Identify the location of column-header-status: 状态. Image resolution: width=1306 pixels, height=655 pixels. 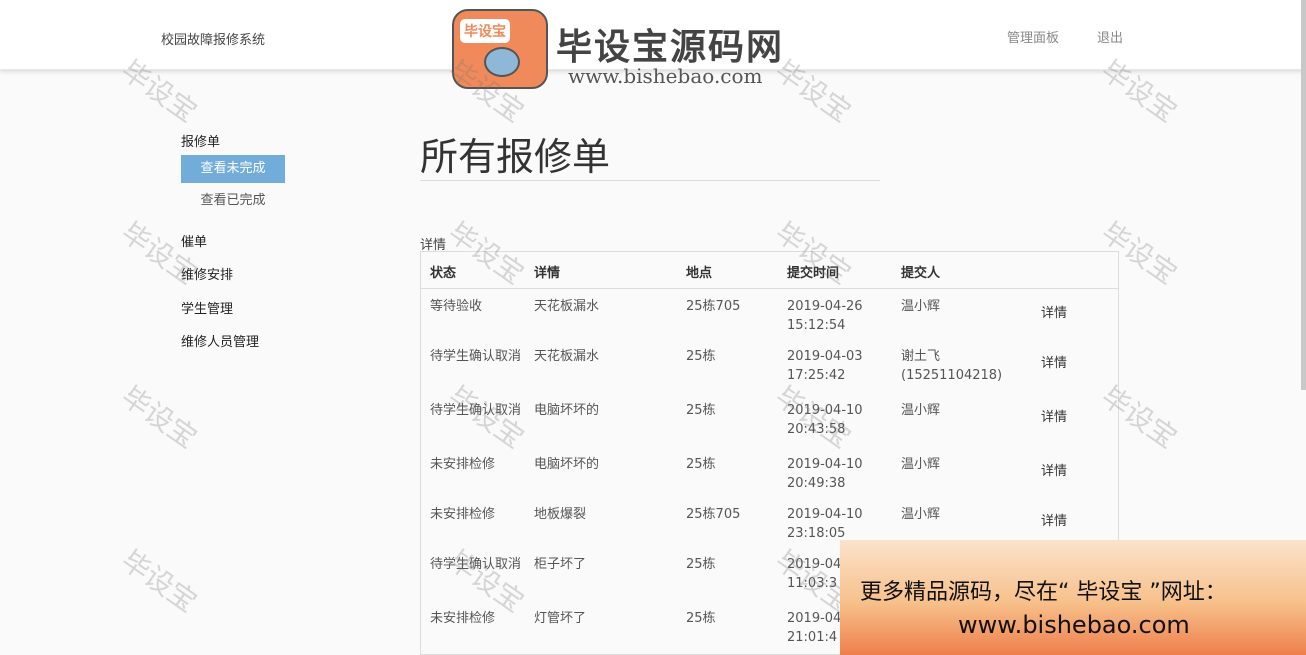
(443, 273).